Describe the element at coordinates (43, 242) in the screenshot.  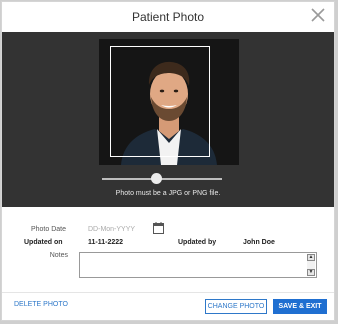
I see `updated-on-label: Updated on` at that location.